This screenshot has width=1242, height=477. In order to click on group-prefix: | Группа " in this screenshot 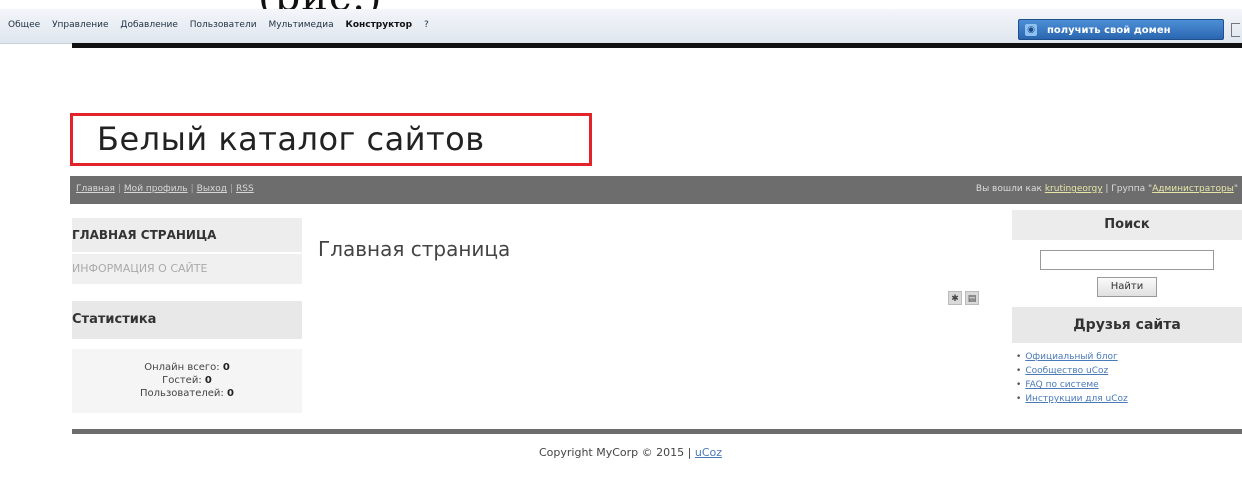, I will do `click(1129, 189)`.